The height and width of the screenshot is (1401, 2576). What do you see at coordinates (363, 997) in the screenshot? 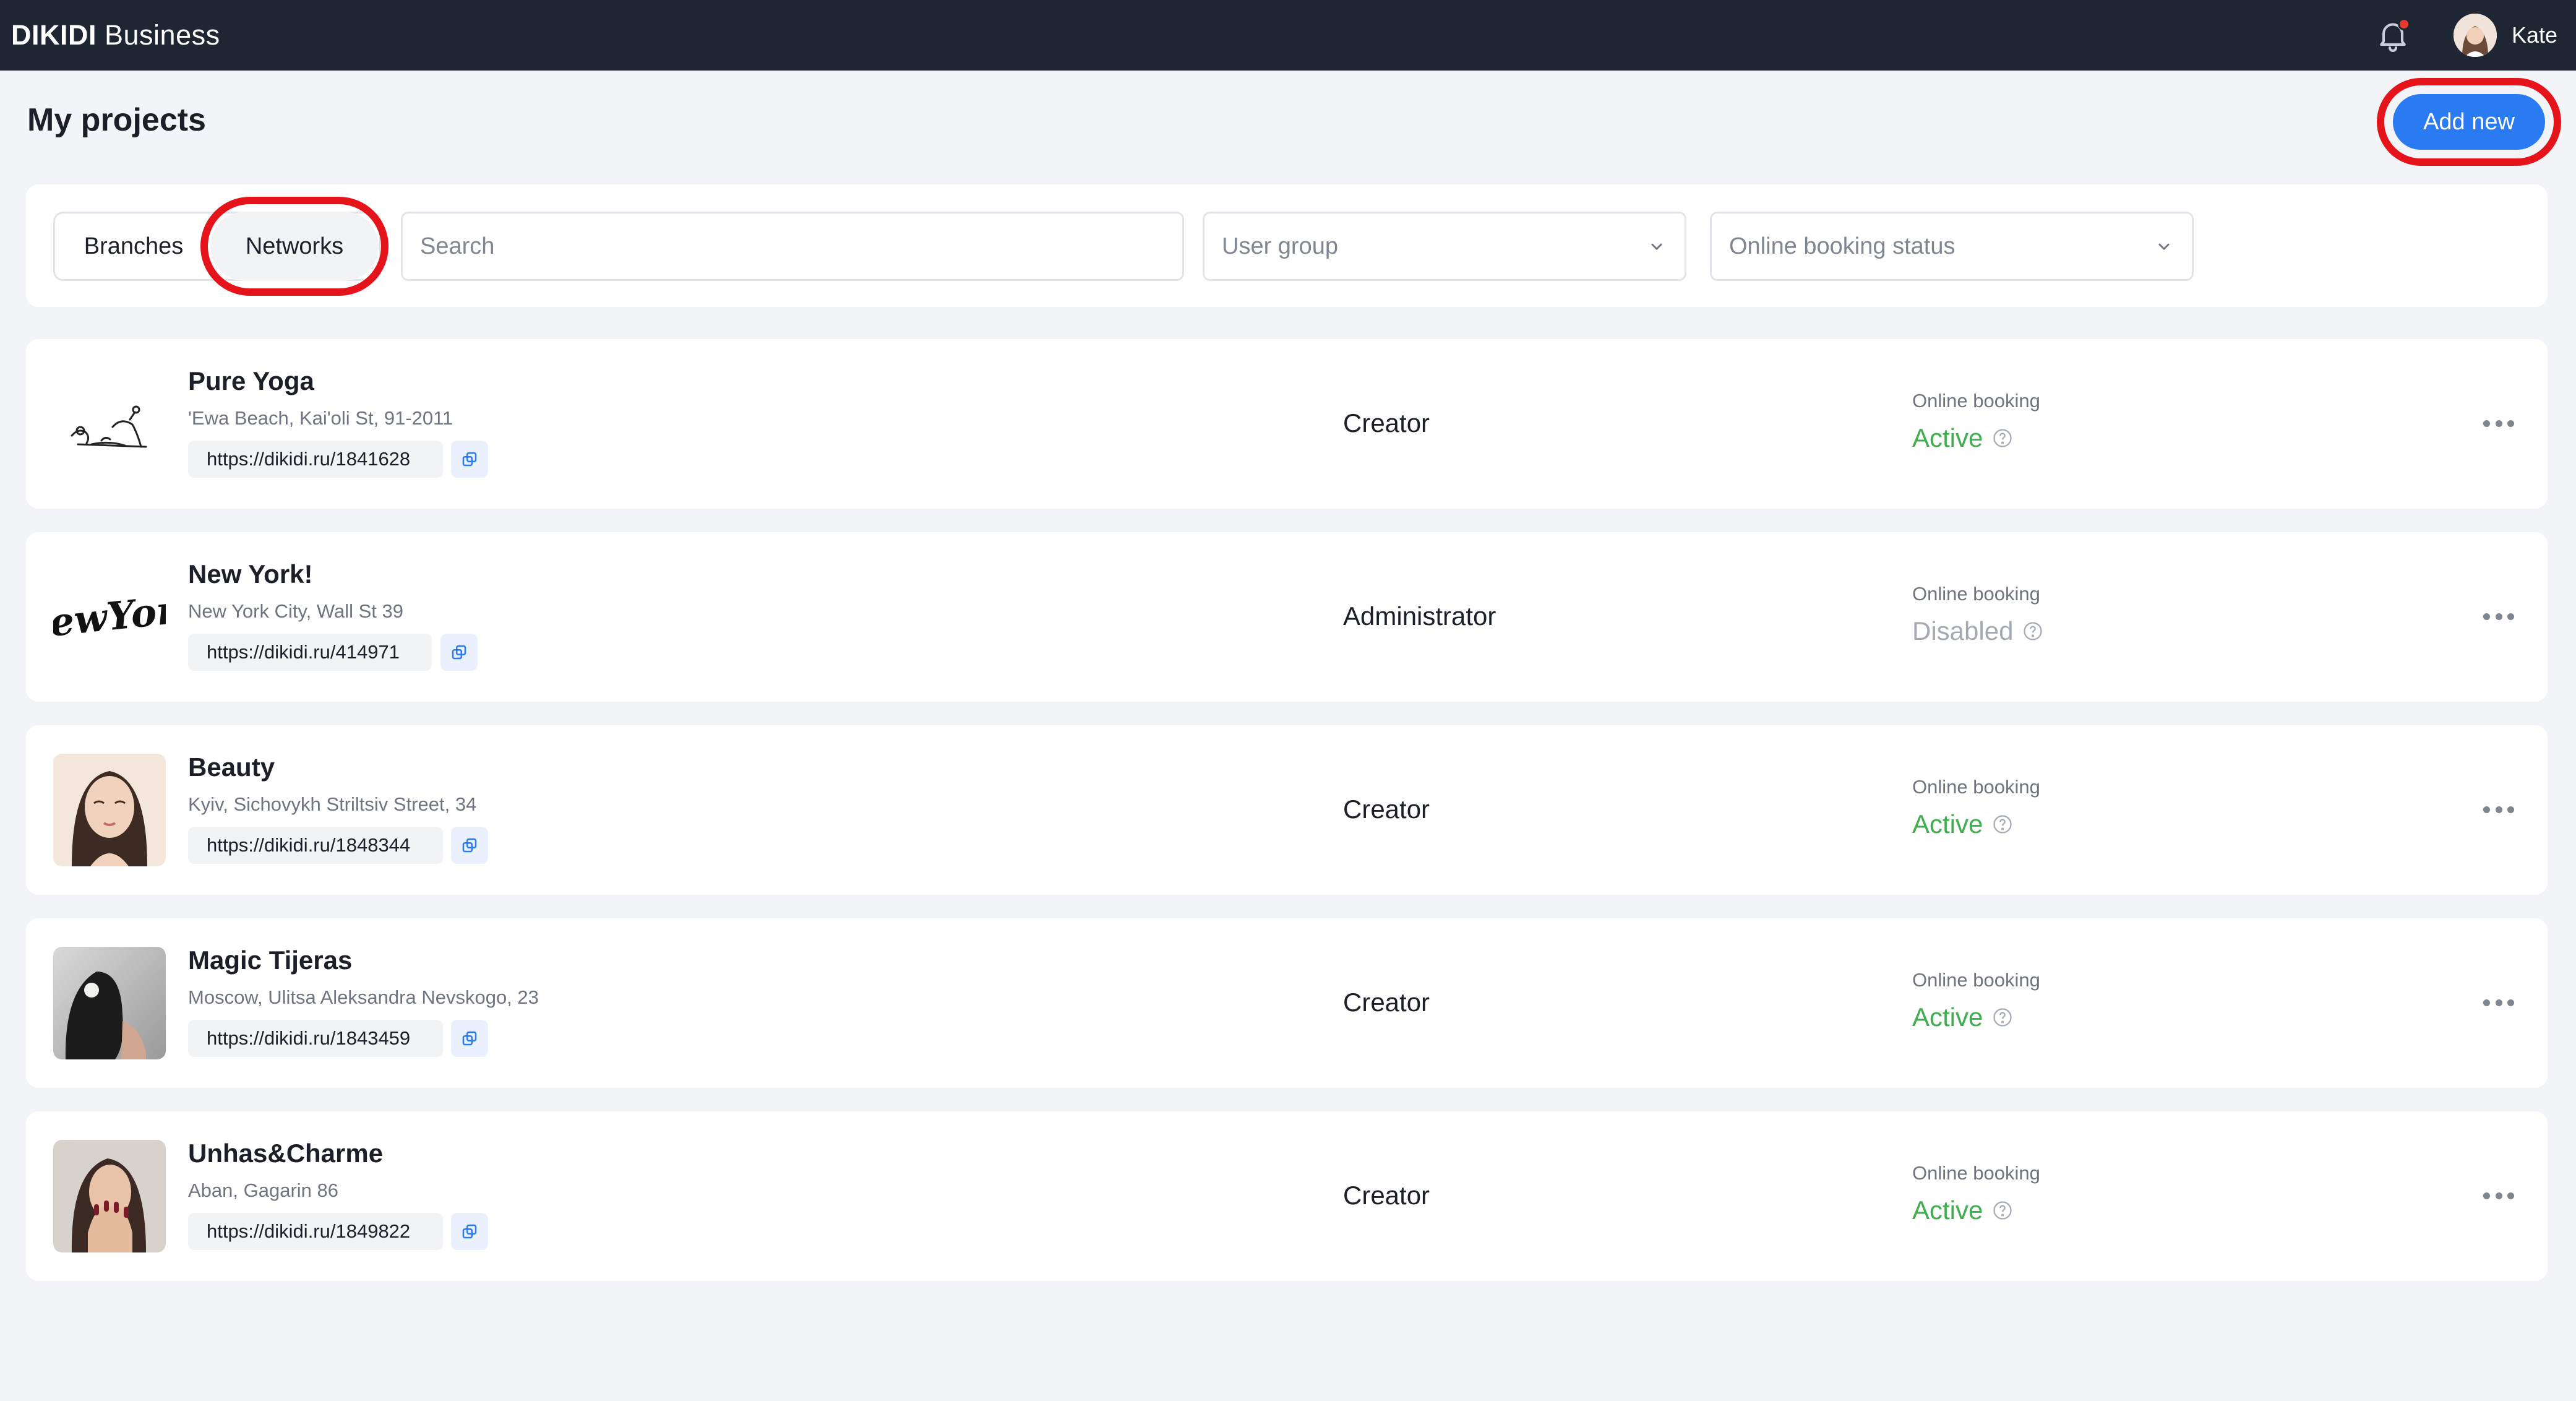
I see `project-address: Moscow, Ulitsa Aleksandra Nevskogo, 23` at bounding box center [363, 997].